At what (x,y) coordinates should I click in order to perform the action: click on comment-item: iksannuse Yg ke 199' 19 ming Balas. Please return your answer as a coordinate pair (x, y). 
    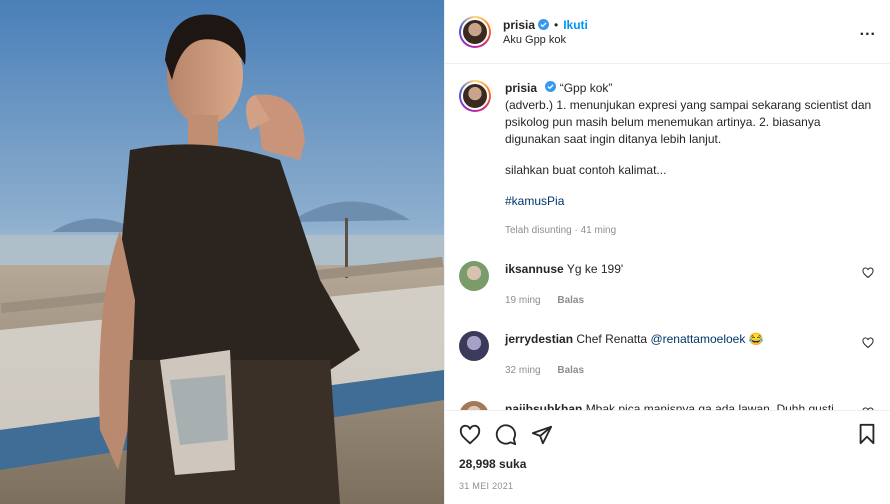
    Looking at the image, I should click on (667, 285).